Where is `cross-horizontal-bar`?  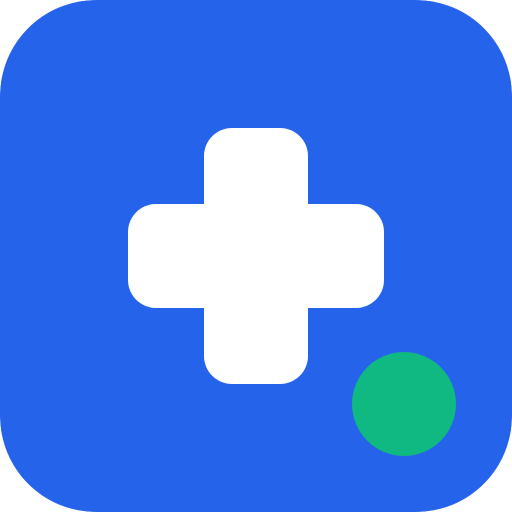
cross-horizontal-bar is located at coordinates (256, 256).